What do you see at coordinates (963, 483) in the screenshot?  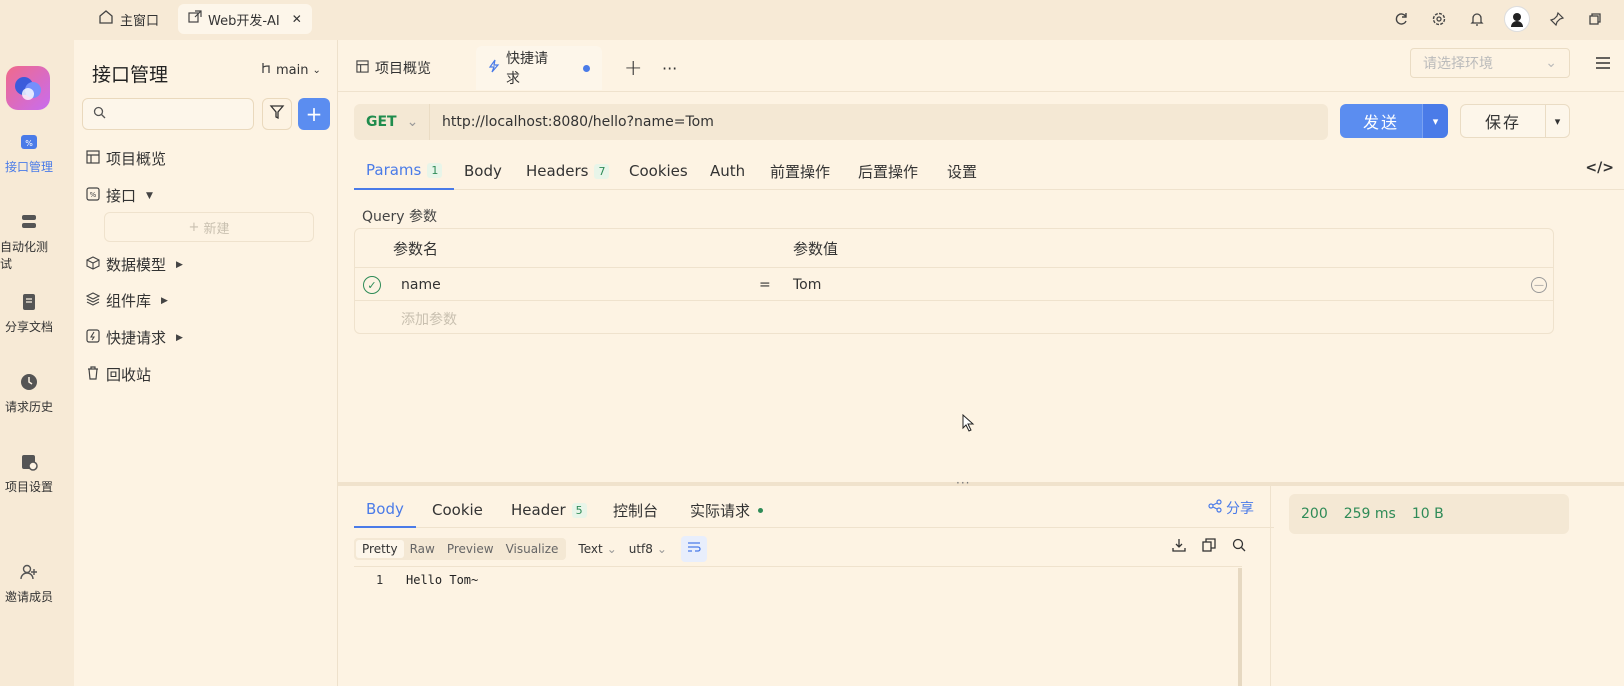 I see `drag-handle-icon: ···` at bounding box center [963, 483].